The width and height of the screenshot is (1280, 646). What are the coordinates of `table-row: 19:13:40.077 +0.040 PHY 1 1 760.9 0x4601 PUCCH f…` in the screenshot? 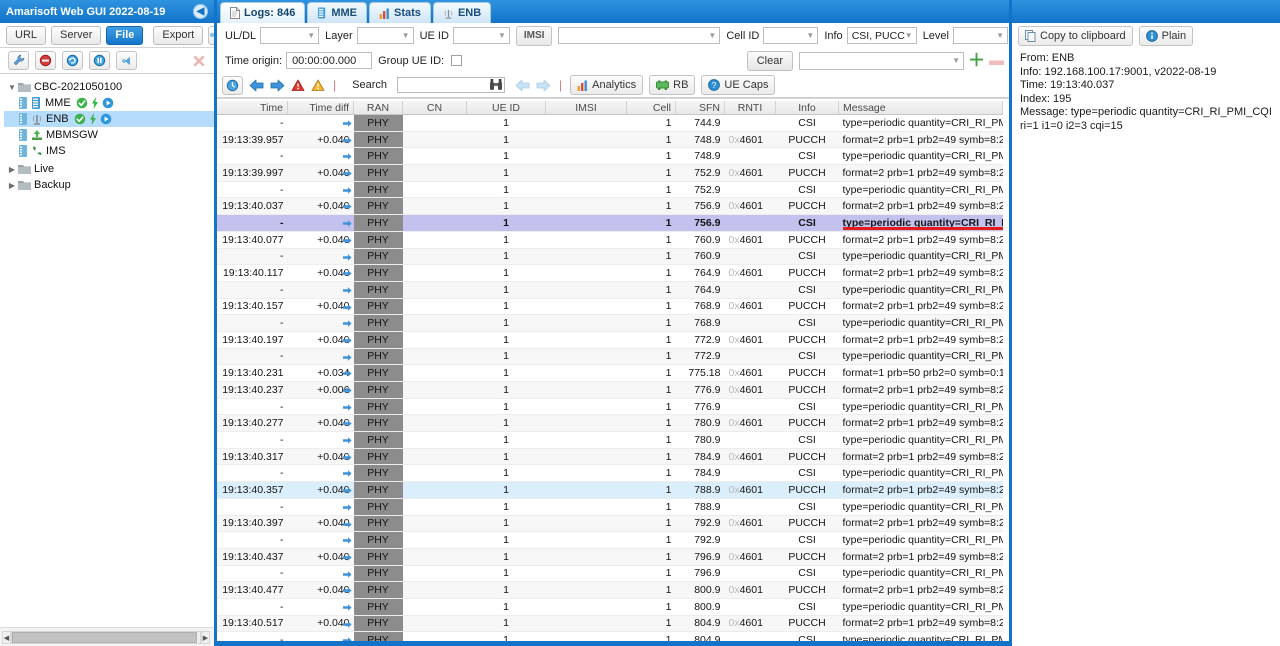 It's located at (610, 240).